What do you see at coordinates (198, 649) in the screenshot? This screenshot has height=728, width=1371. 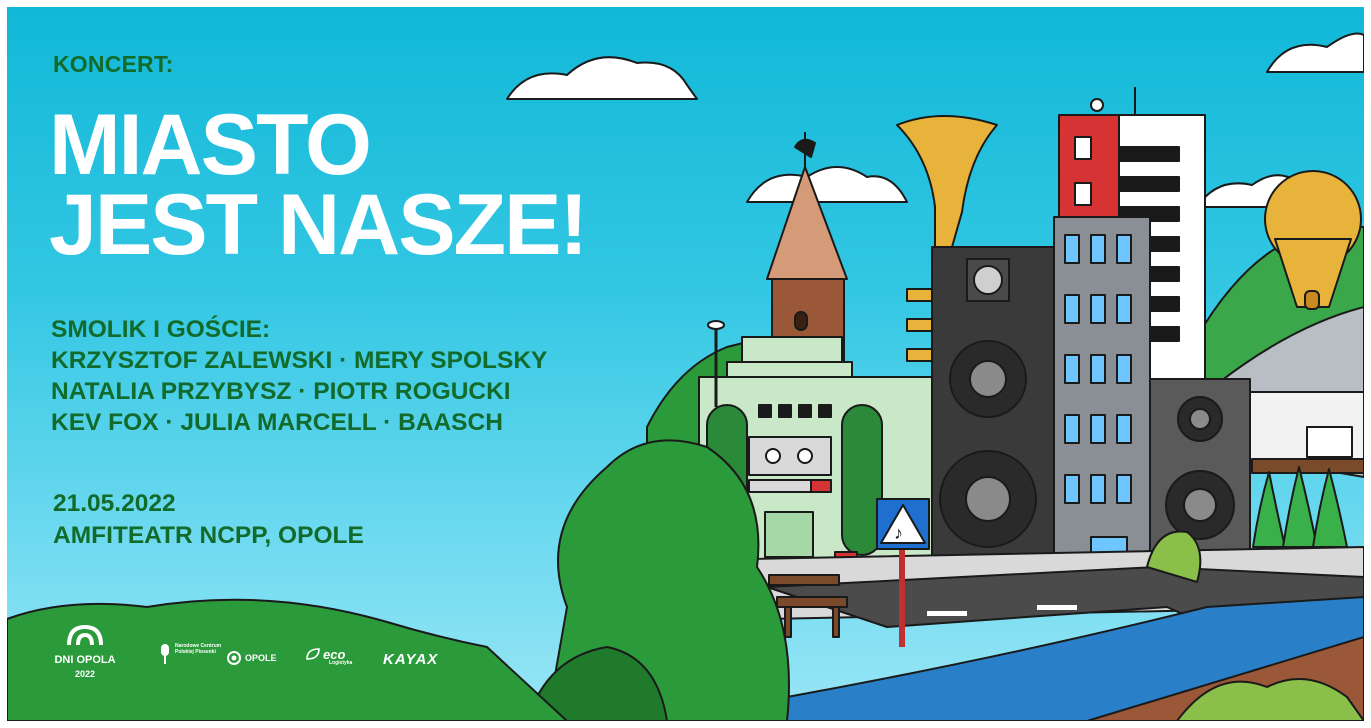 I see `ncpp-name: Narodowe Centrum Polskiej Piosenki` at bounding box center [198, 649].